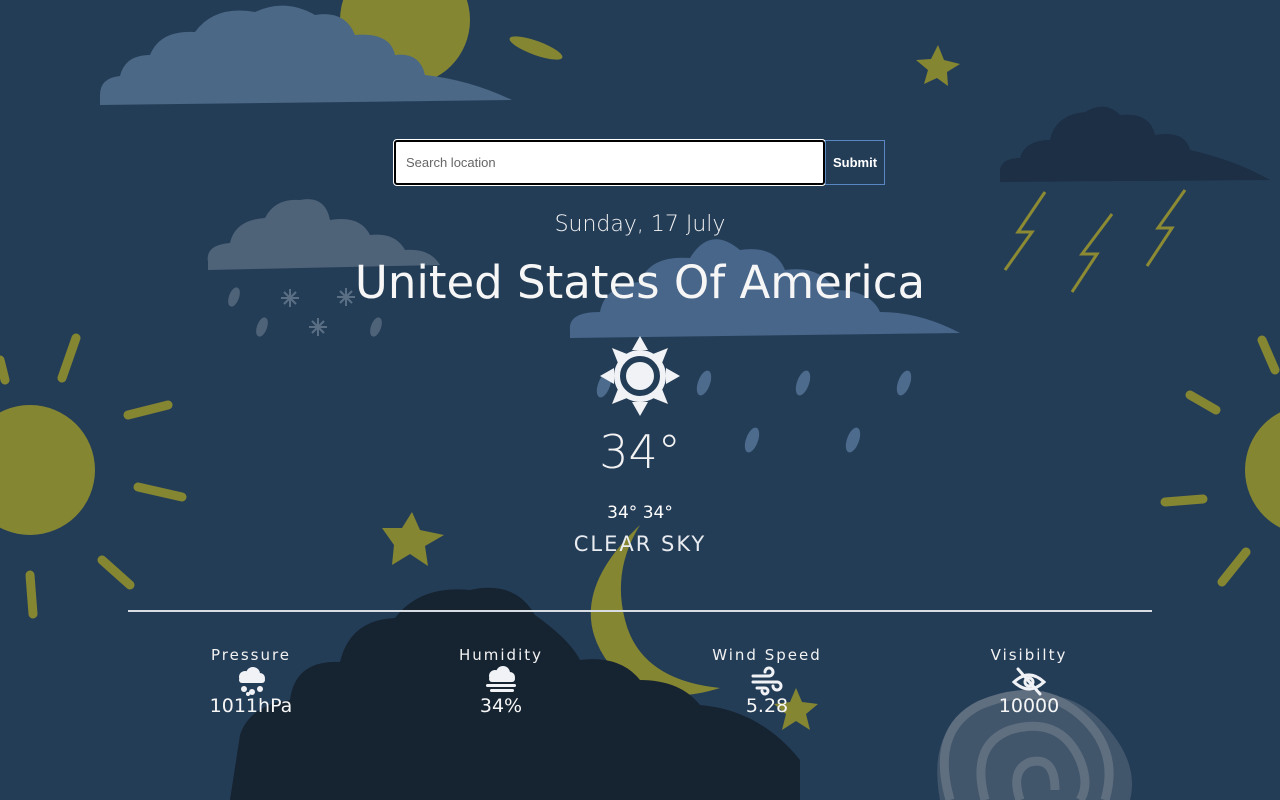  Describe the element at coordinates (1029, 655) in the screenshot. I see `stat-label: Visibilty` at that location.